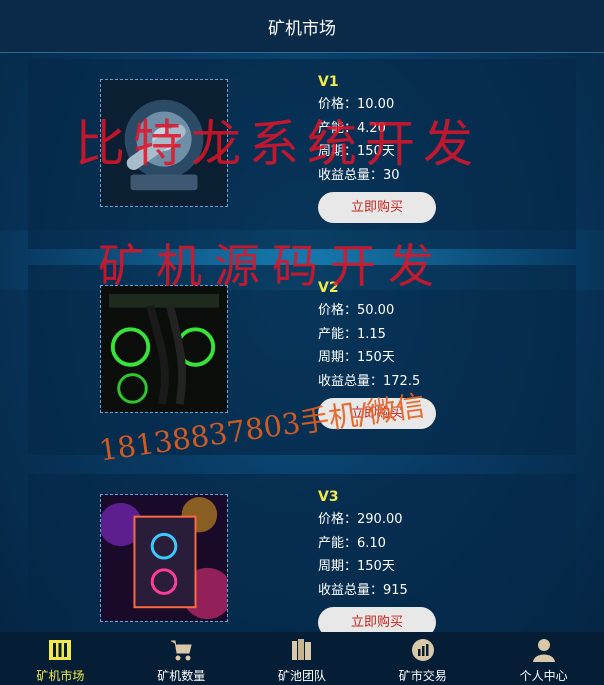 This screenshot has width=604, height=685. What do you see at coordinates (301, 649) in the screenshot?
I see `books-icon` at bounding box center [301, 649].